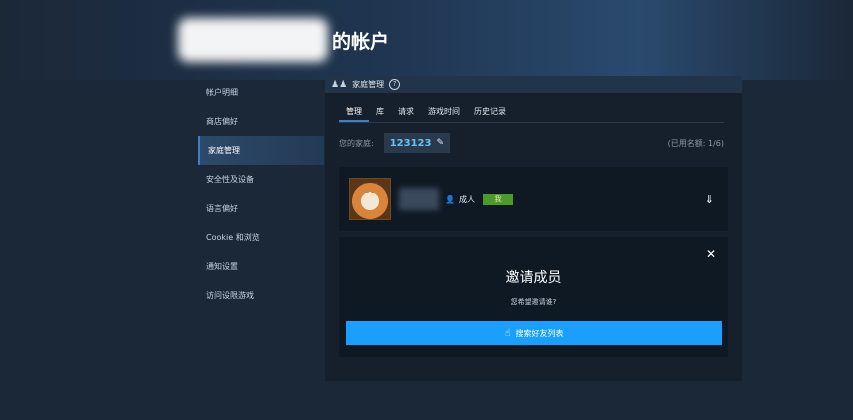  What do you see at coordinates (395, 84) in the screenshot?
I see `help-icon: ?` at bounding box center [395, 84].